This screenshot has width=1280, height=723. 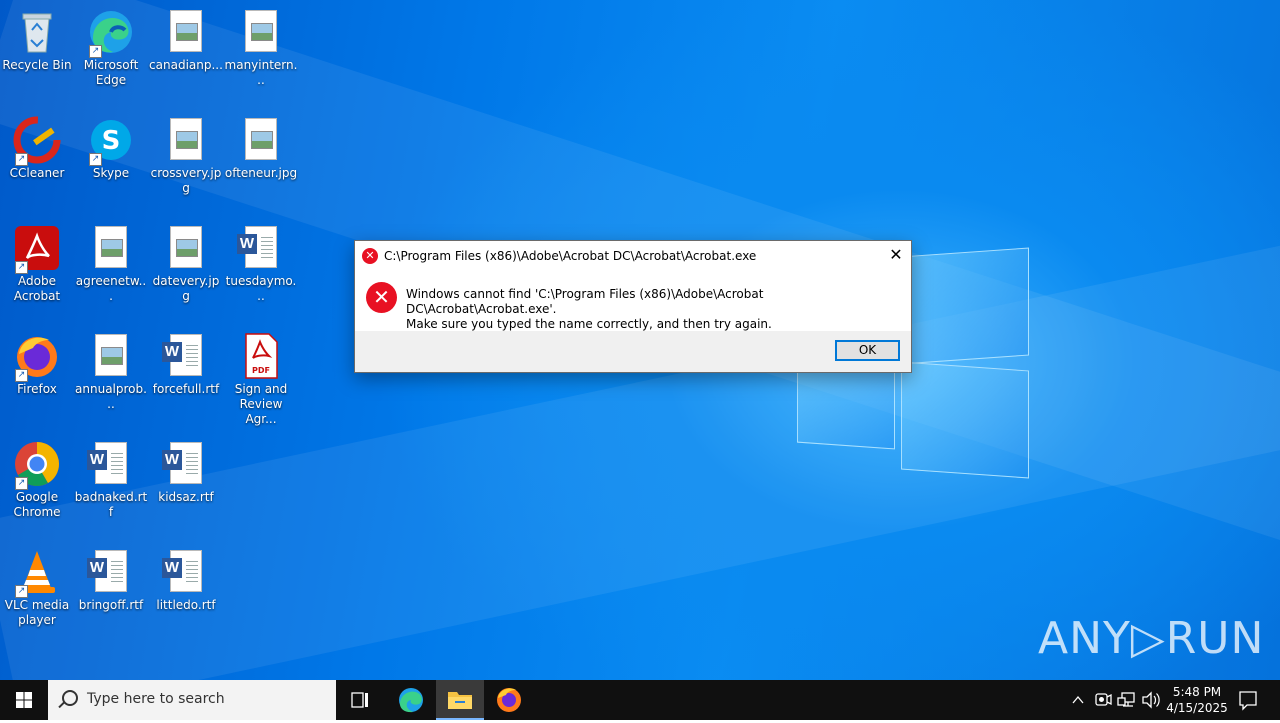 I want to click on icon-label: ofteneur.jpg, so click(x=261, y=173).